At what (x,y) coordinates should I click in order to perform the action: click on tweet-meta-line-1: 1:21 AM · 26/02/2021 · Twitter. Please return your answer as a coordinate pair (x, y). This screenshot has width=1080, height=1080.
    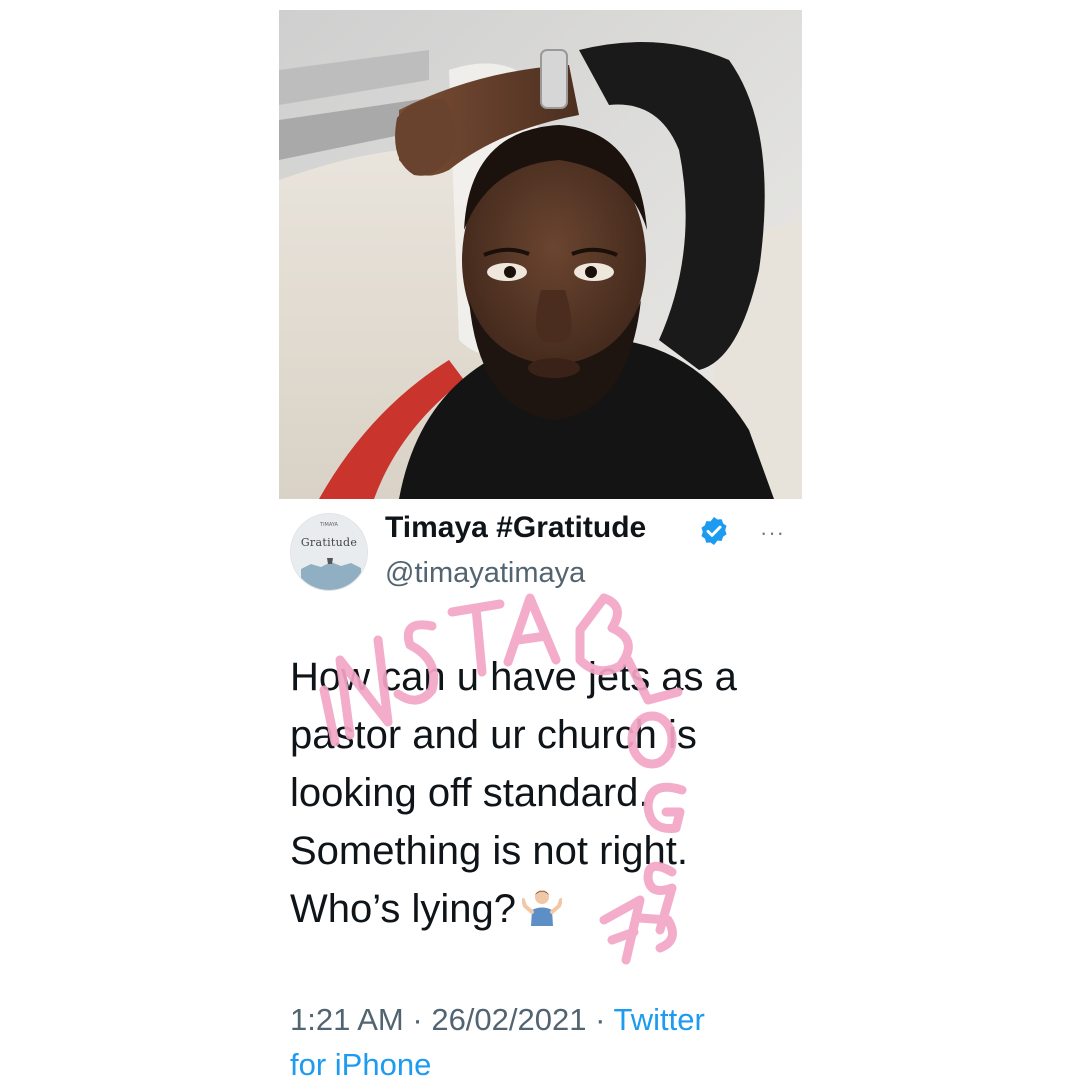
    Looking at the image, I should click on (550, 1019).